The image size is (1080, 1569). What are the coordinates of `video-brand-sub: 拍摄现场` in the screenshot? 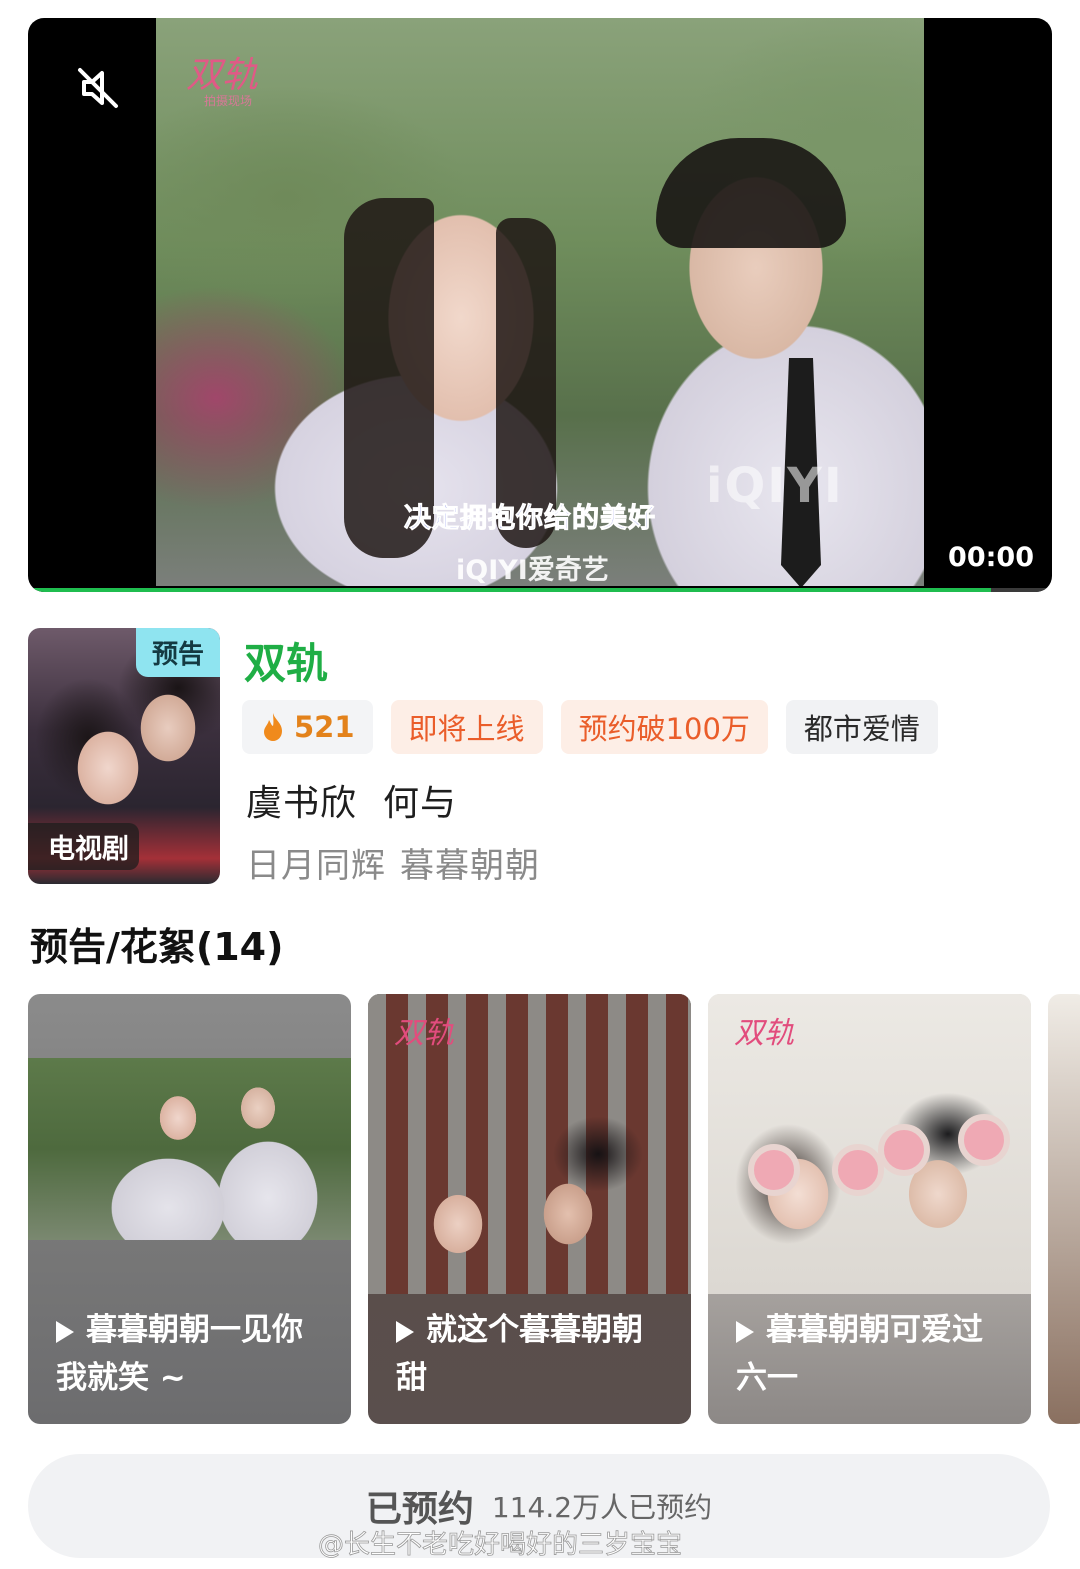 It's located at (228, 101).